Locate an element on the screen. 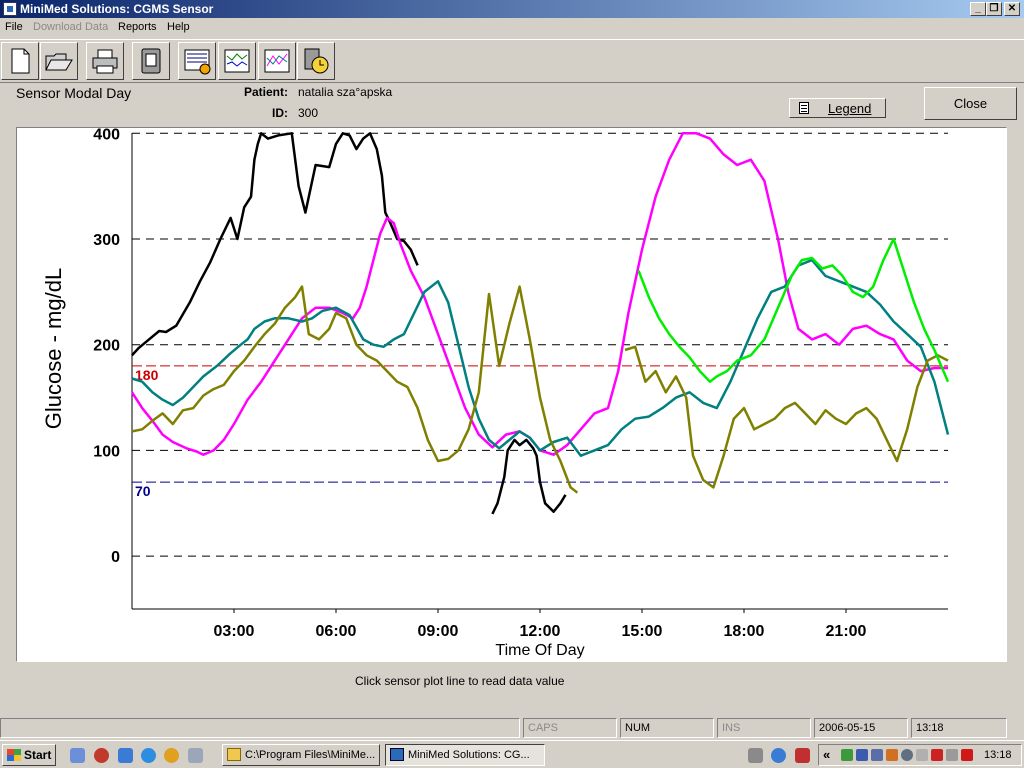  x-tick-label: 03:00 is located at coordinates (234, 631).